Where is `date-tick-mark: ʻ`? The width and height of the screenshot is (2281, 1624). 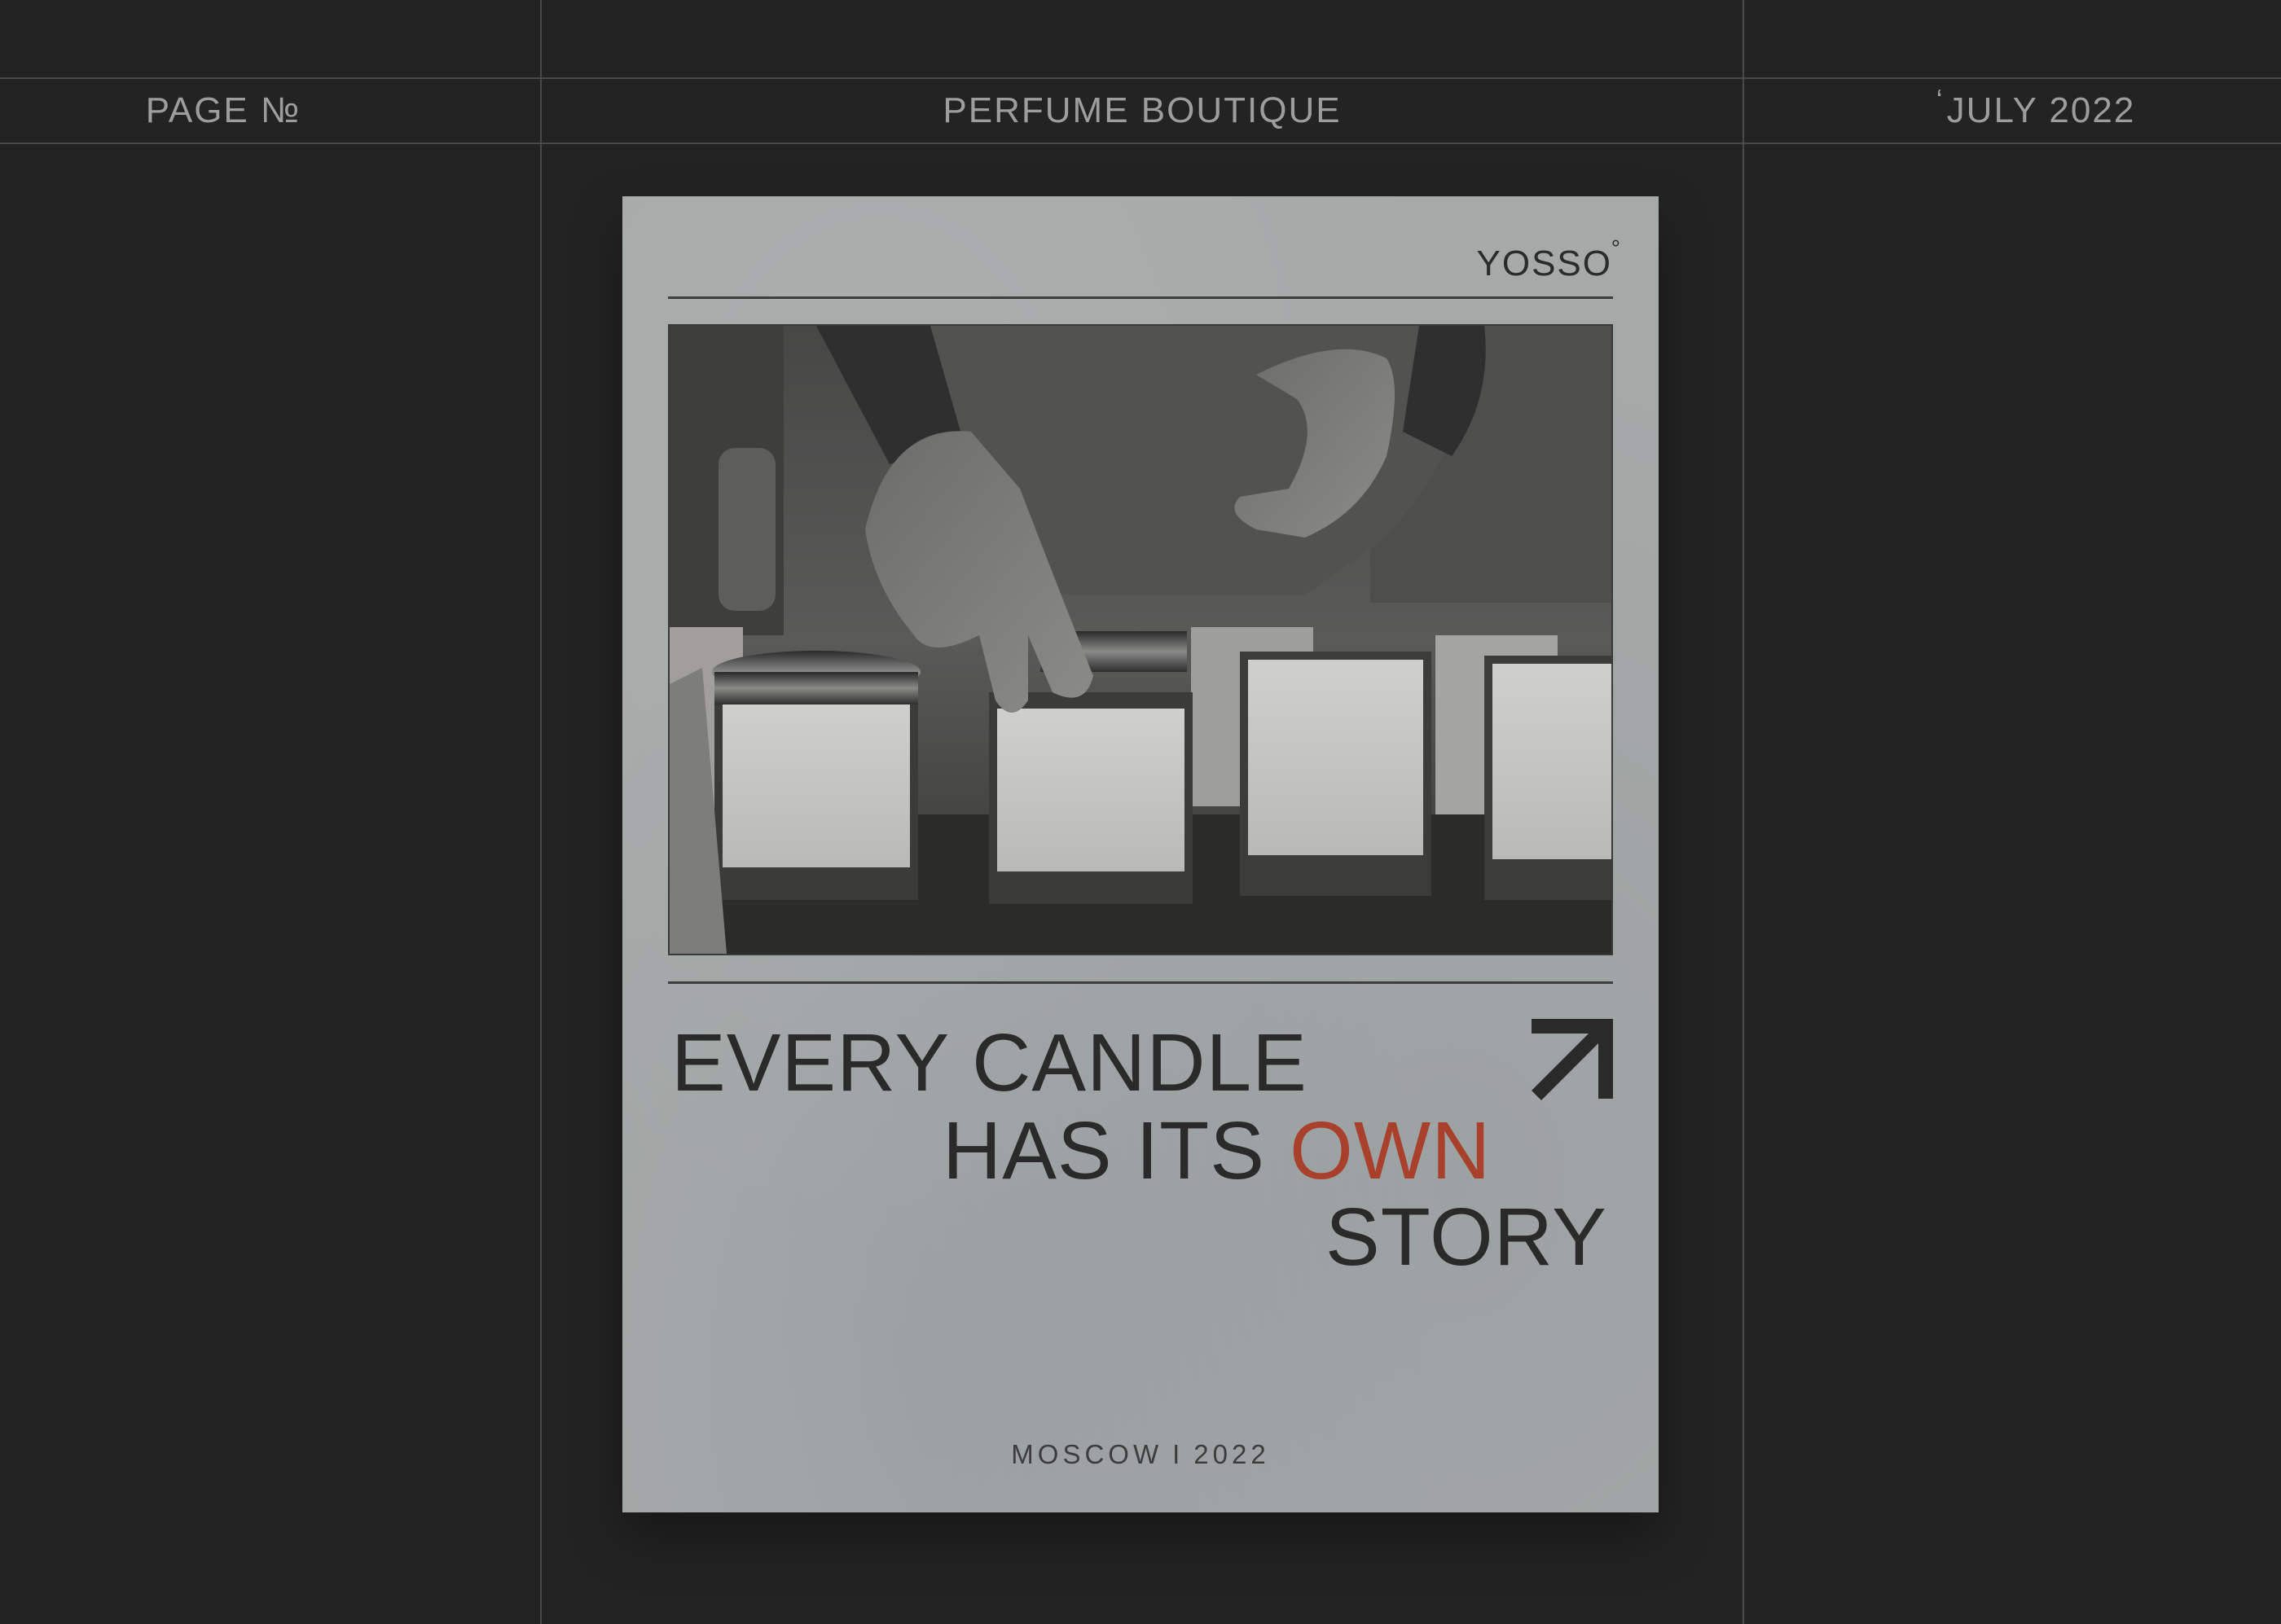 date-tick-mark: ʻ is located at coordinates (1940, 100).